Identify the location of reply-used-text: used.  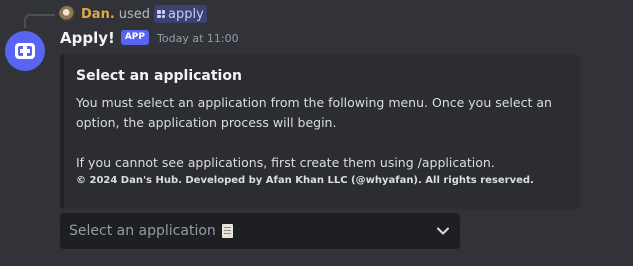
(134, 14).